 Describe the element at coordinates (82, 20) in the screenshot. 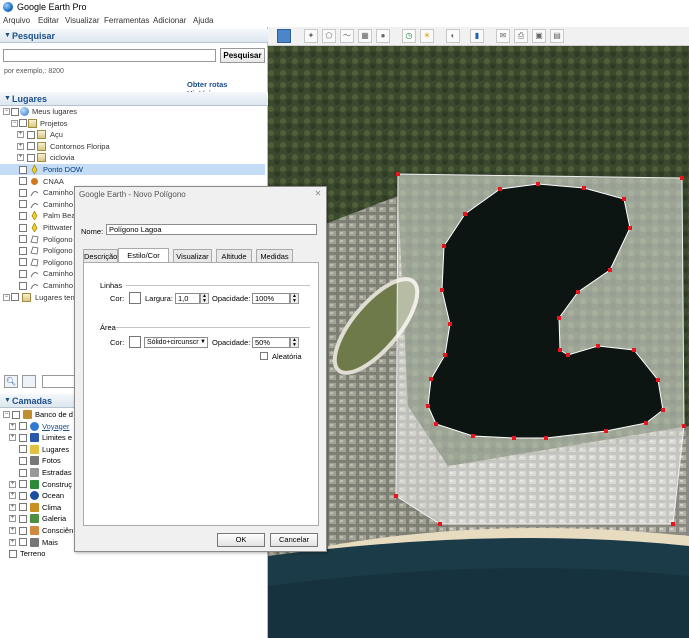

I see `menu-visualizar: Visualizar` at that location.